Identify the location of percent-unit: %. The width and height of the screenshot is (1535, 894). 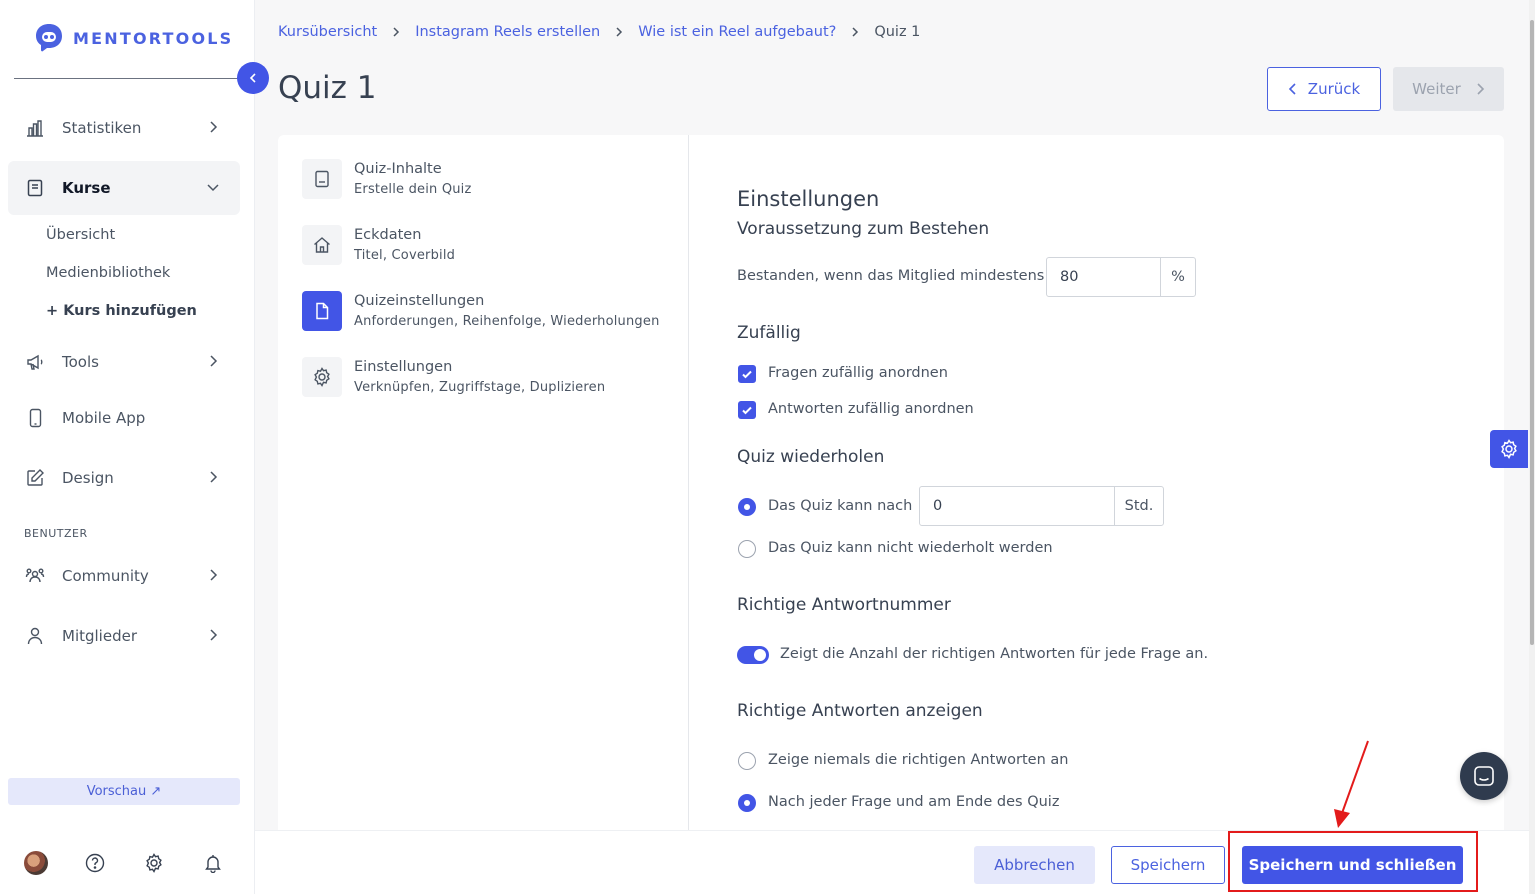
(1177, 277).